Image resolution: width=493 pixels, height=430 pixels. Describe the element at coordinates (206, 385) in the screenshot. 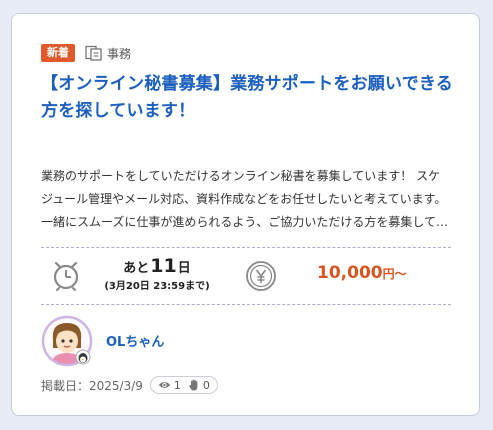

I see `like-count: 0` at that location.